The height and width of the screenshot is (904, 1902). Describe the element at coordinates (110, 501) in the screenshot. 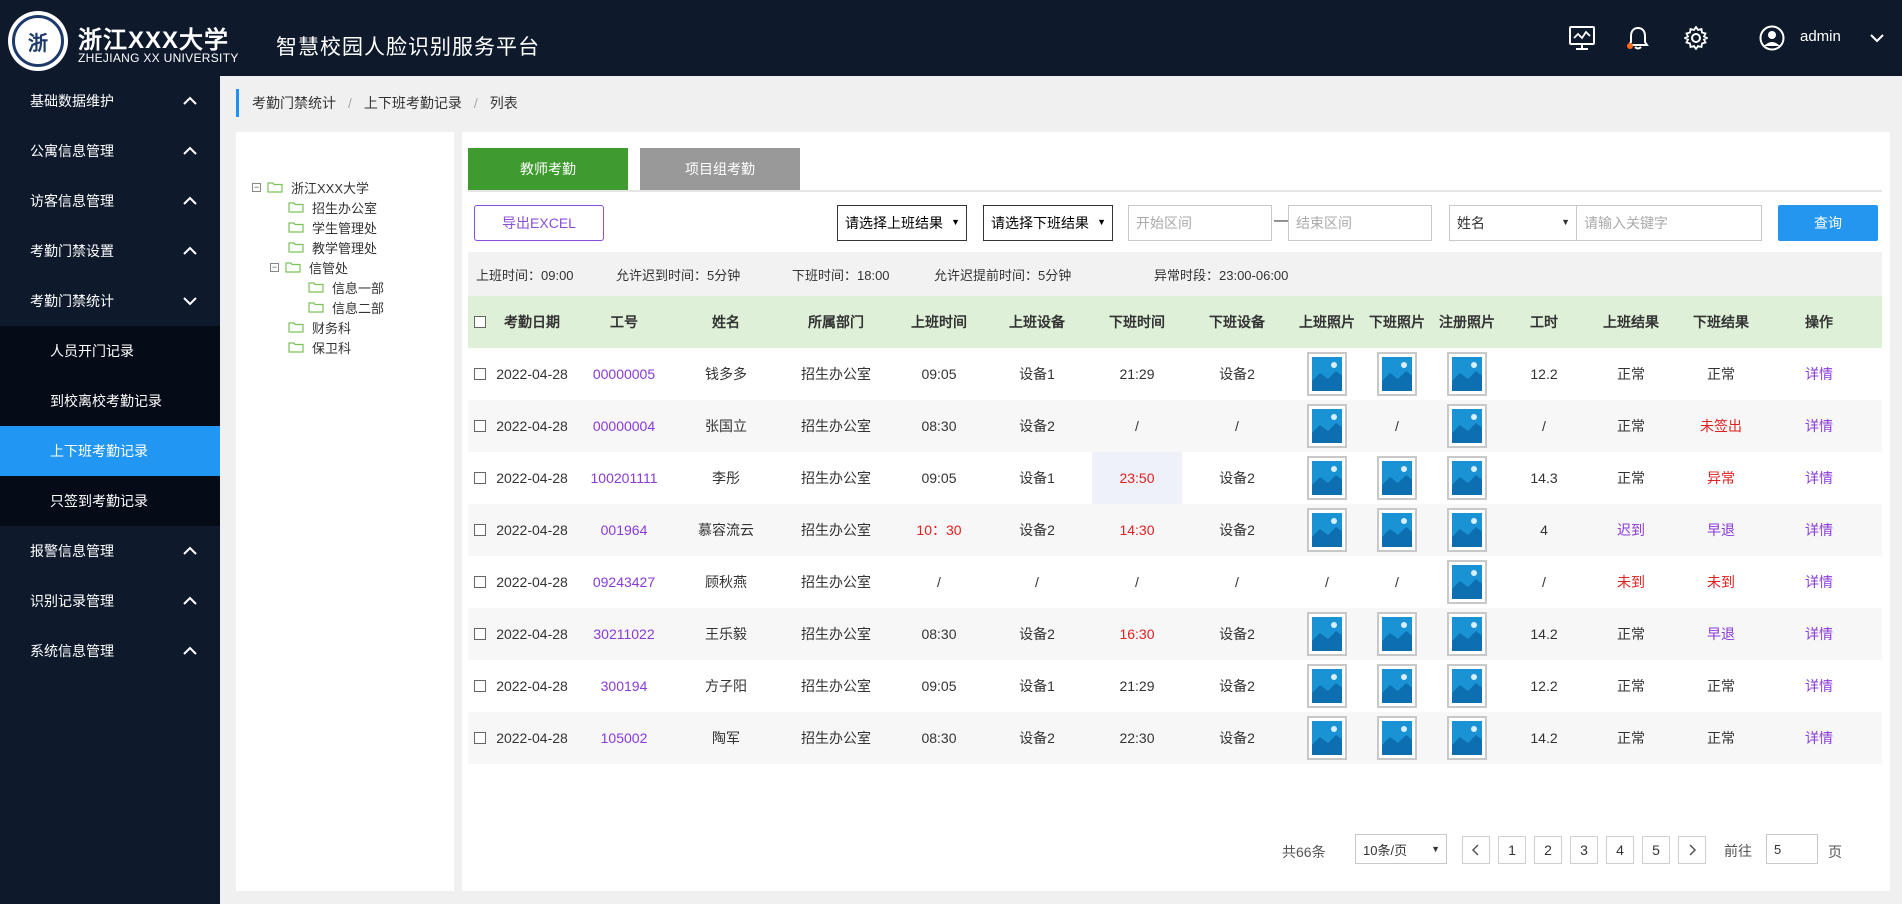

I see `sidebar-subitem-signin-only: 只签到考勤记录` at that location.